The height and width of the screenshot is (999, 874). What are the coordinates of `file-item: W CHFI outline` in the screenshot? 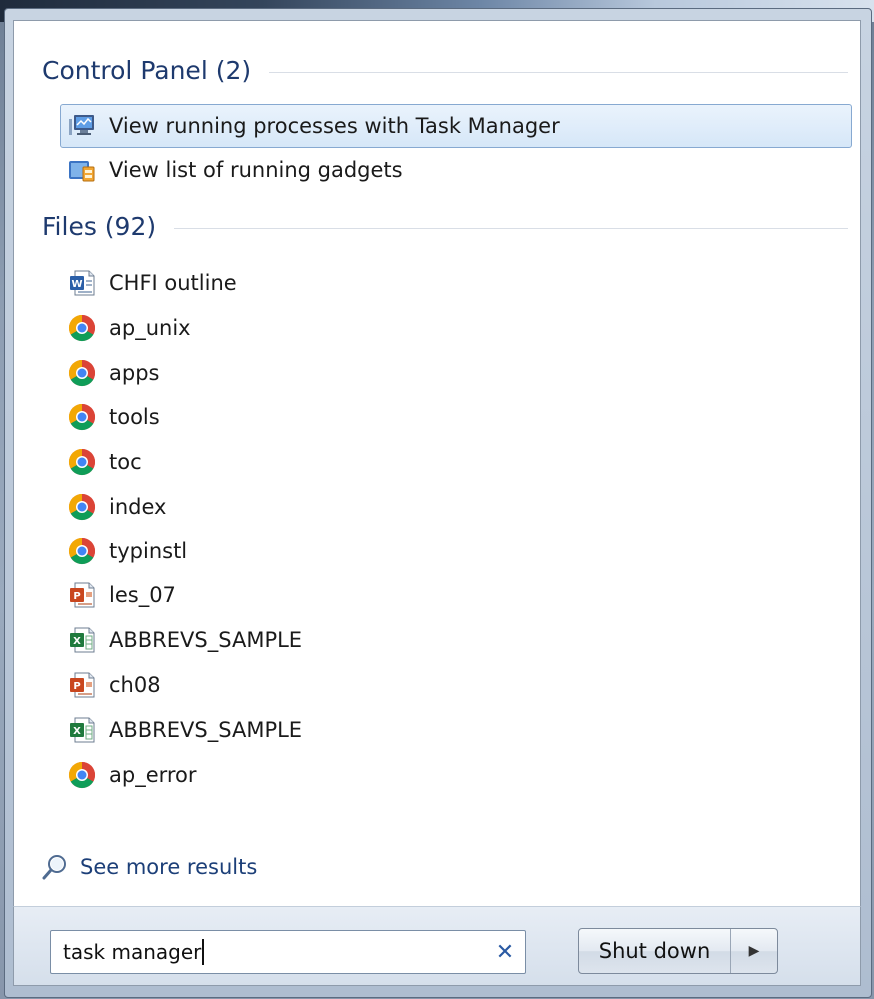 It's located at (310, 283).